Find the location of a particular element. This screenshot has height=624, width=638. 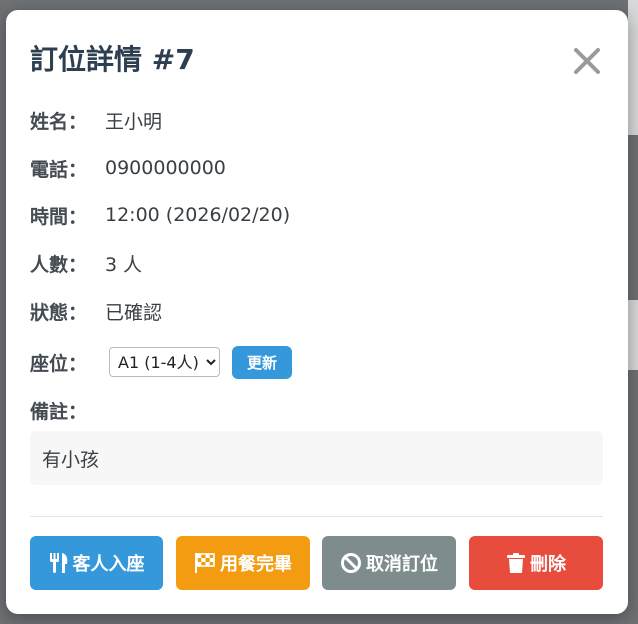

backdrop-strip-bottom is located at coordinates (633, 335).